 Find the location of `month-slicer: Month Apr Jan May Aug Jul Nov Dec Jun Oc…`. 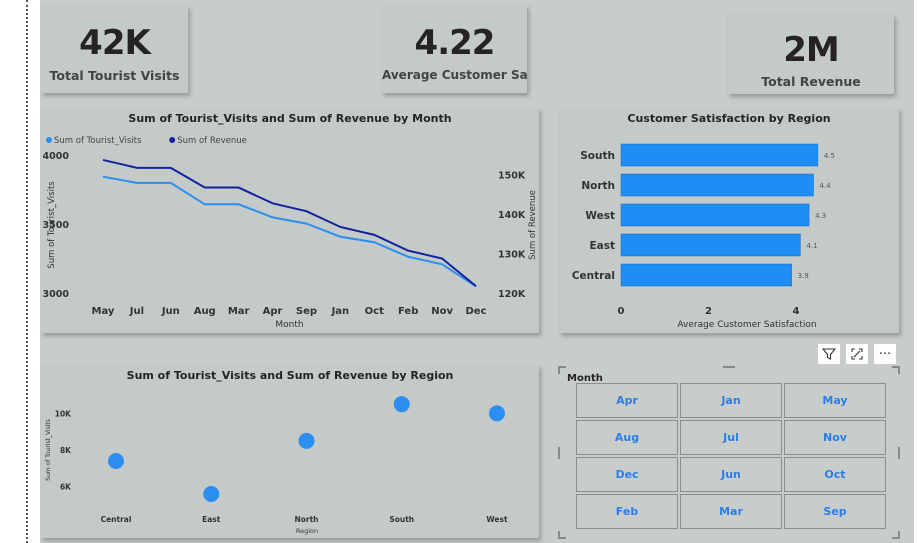

month-slicer: Month Apr Jan May Aug Jul Nov Dec Jun Oc… is located at coordinates (729, 452).